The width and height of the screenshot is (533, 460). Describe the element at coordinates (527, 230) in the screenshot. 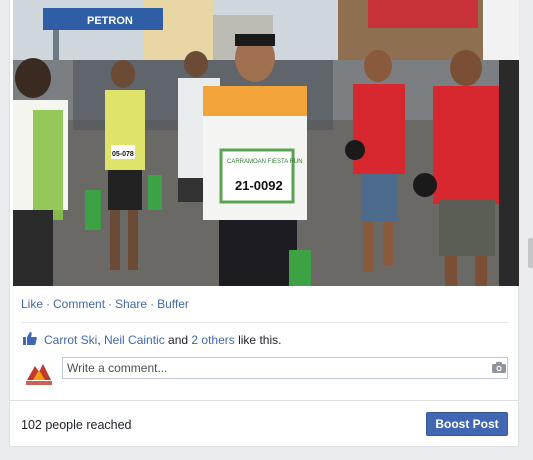

I see `scrollbar-track` at that location.